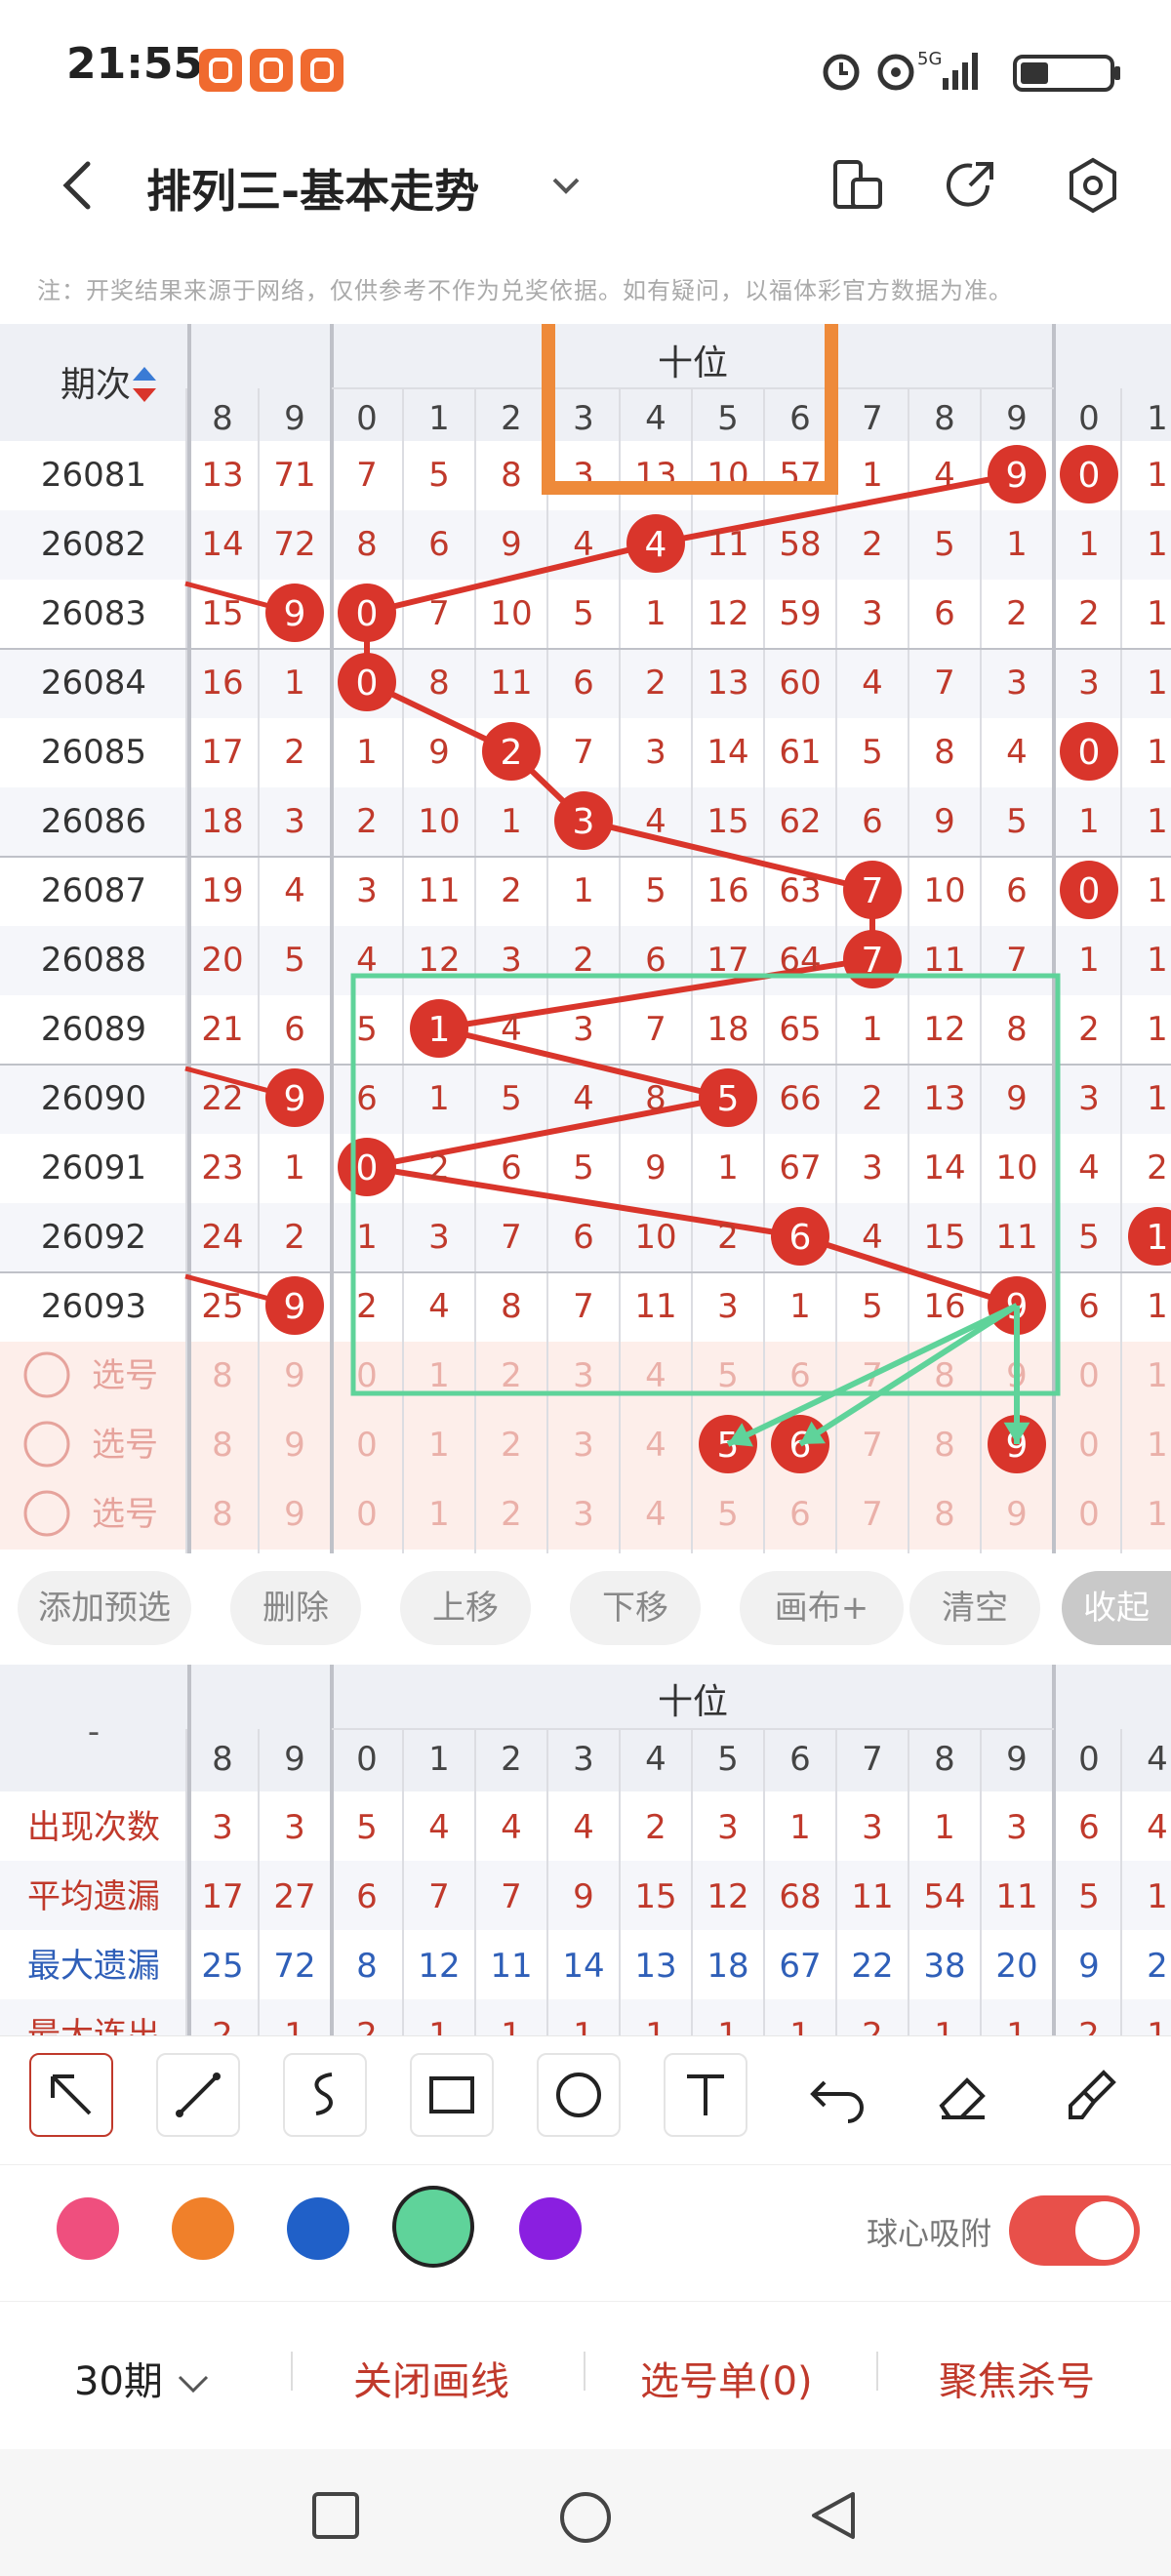 The height and width of the screenshot is (2576, 1171). What do you see at coordinates (857, 185) in the screenshot?
I see `rotate-screen-icon` at bounding box center [857, 185].